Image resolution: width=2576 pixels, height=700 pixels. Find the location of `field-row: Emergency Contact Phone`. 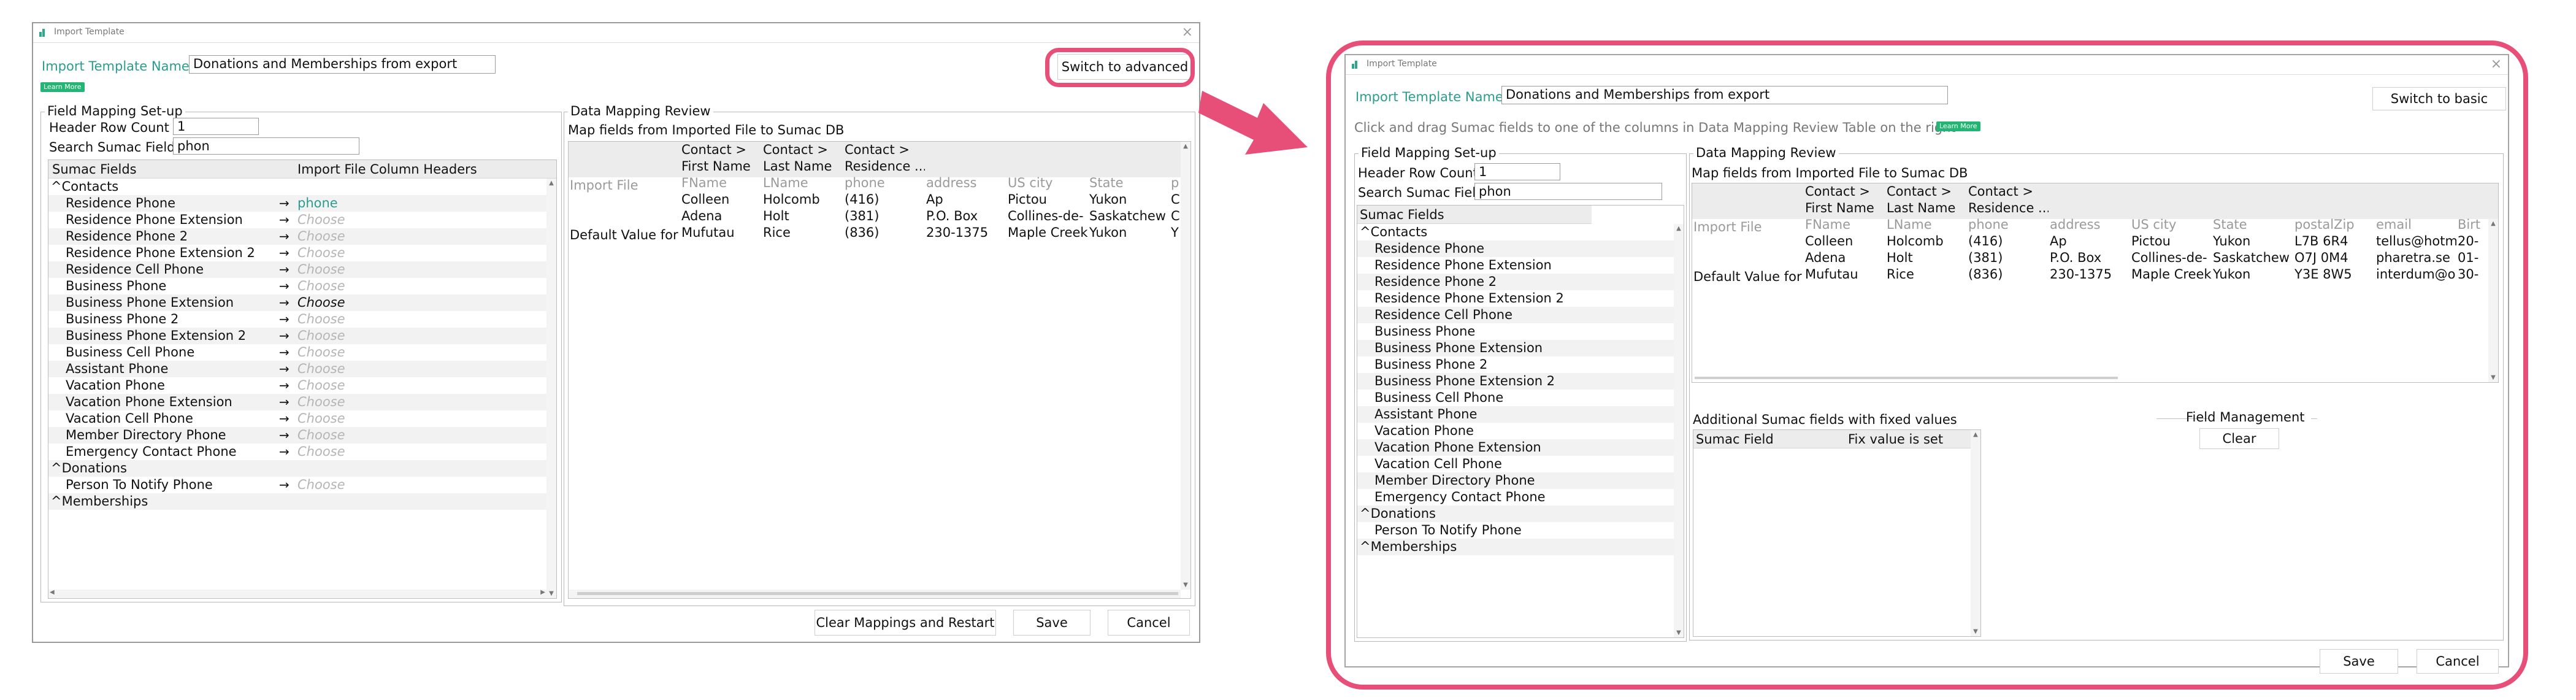

field-row: Emergency Contact Phone is located at coordinates (1520, 497).